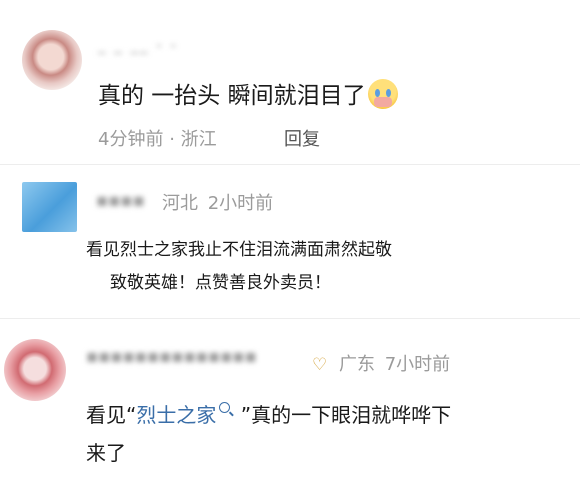  What do you see at coordinates (120, 200) in the screenshot?
I see `username: ▪▪▪▪` at bounding box center [120, 200].